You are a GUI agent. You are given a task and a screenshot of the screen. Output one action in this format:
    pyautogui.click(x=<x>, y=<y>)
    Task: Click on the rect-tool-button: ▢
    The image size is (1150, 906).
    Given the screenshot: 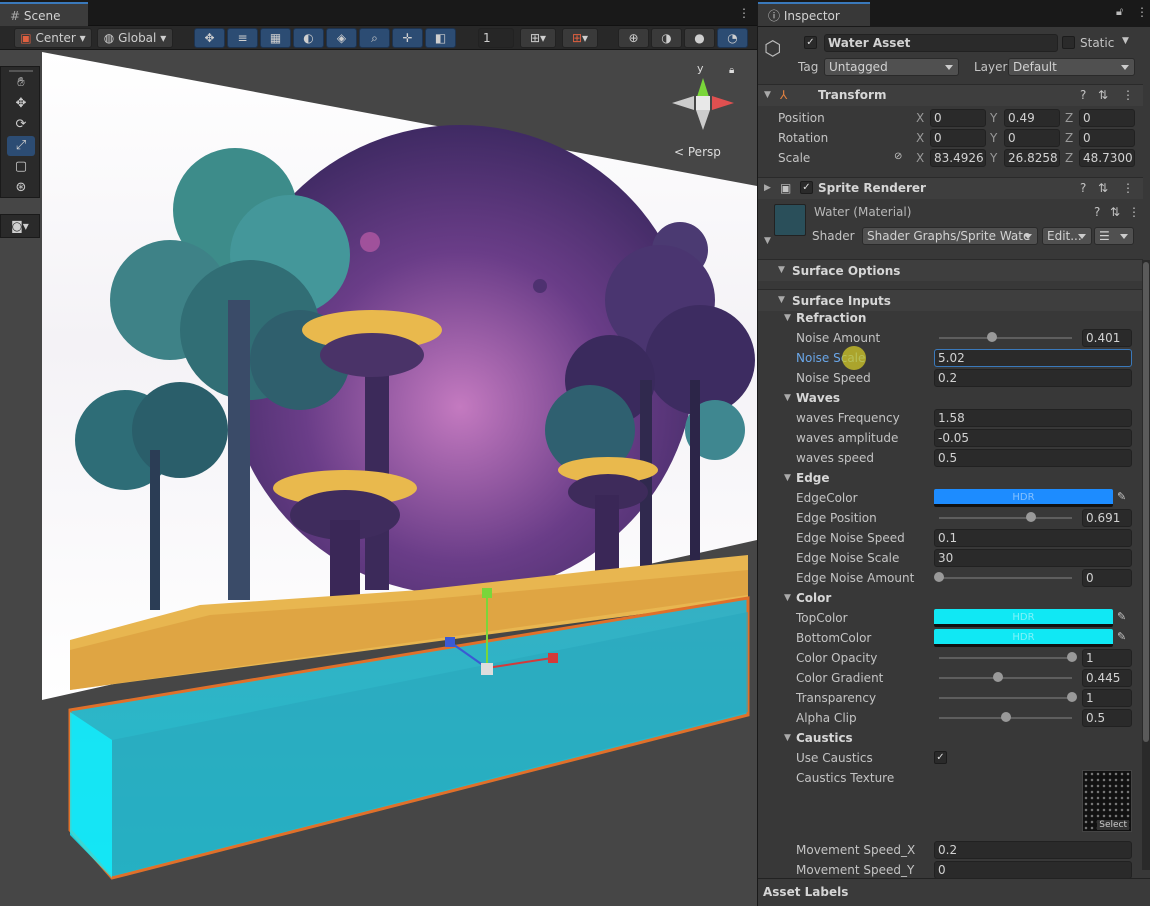 What is the action you would take?
    pyautogui.click(x=21, y=167)
    